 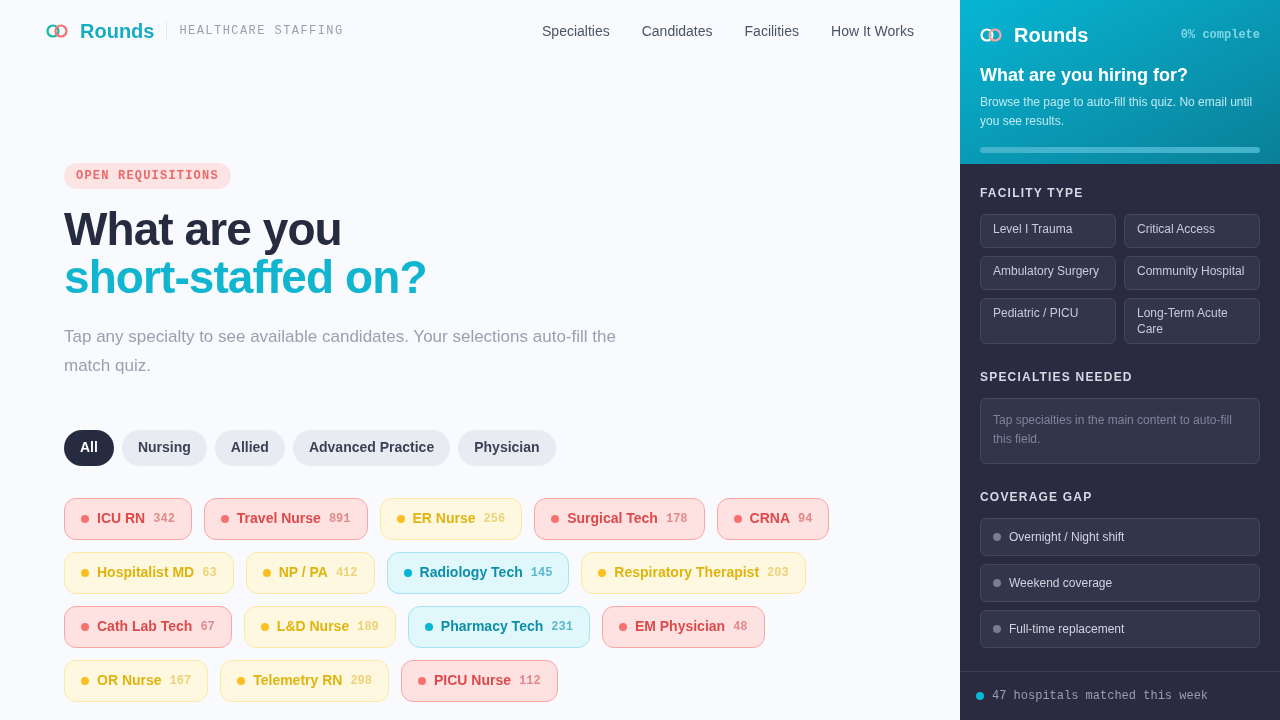 What do you see at coordinates (1037, 497) in the screenshot?
I see `section-heading: COVERAGE GAP` at bounding box center [1037, 497].